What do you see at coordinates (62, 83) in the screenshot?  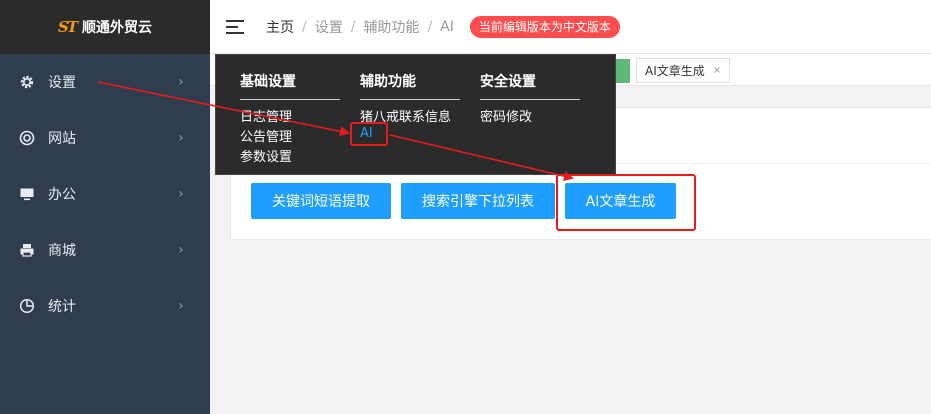 I see `sidebar-item-label: 设置` at bounding box center [62, 83].